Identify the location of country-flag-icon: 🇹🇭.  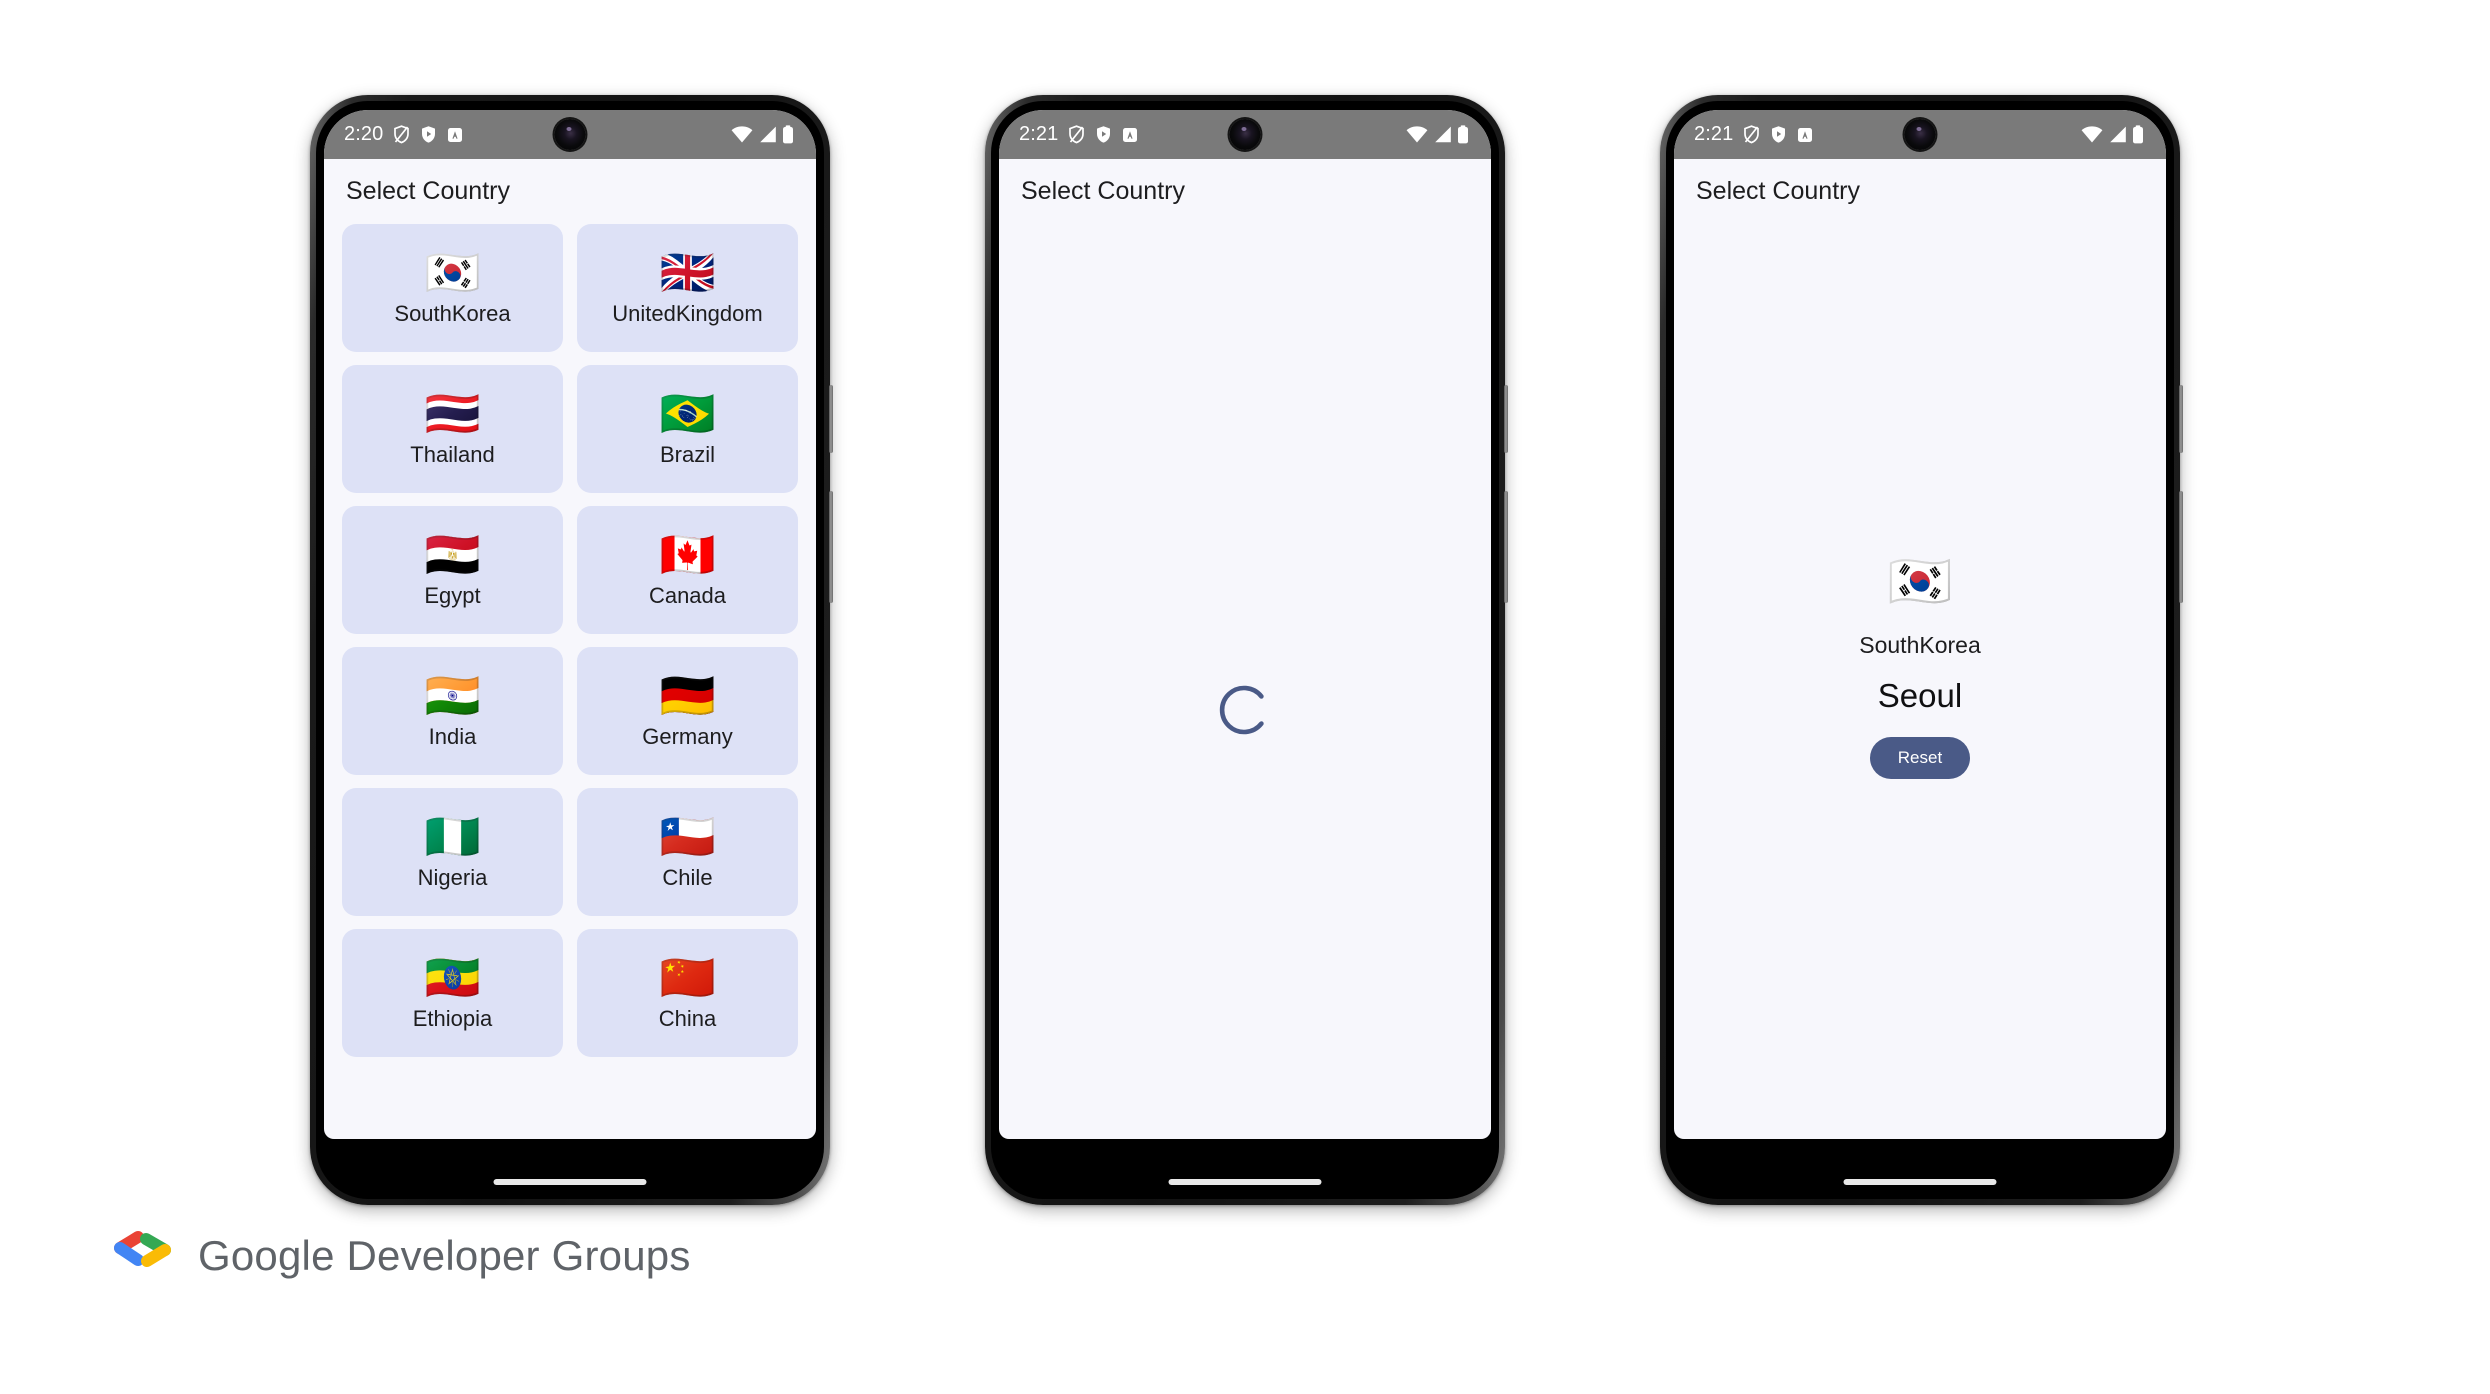
(452, 413).